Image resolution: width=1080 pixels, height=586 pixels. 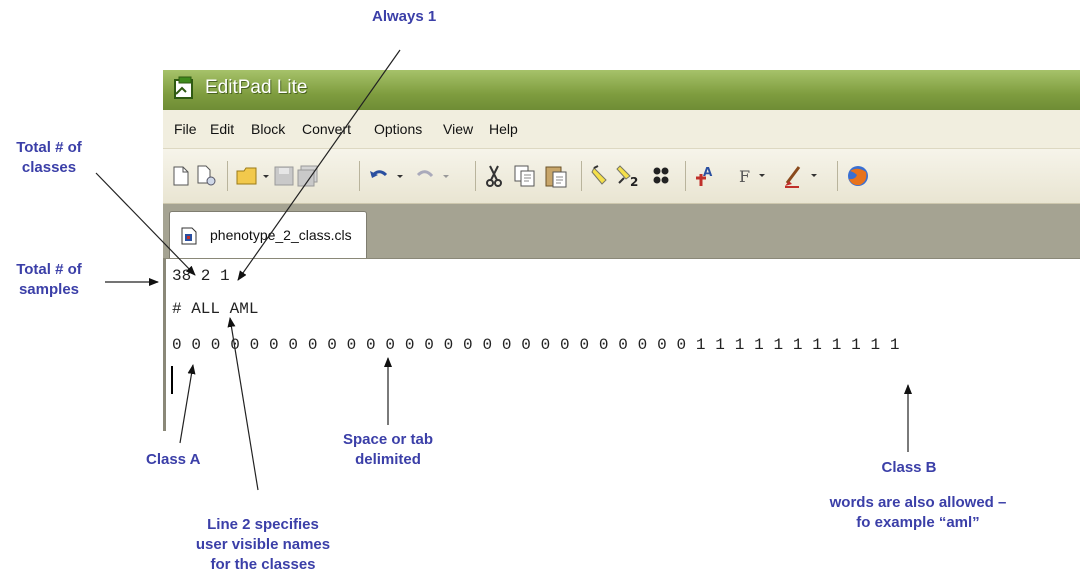 What do you see at coordinates (918, 502) in the screenshot?
I see `annotation-words-line-1: words are also allowed –` at bounding box center [918, 502].